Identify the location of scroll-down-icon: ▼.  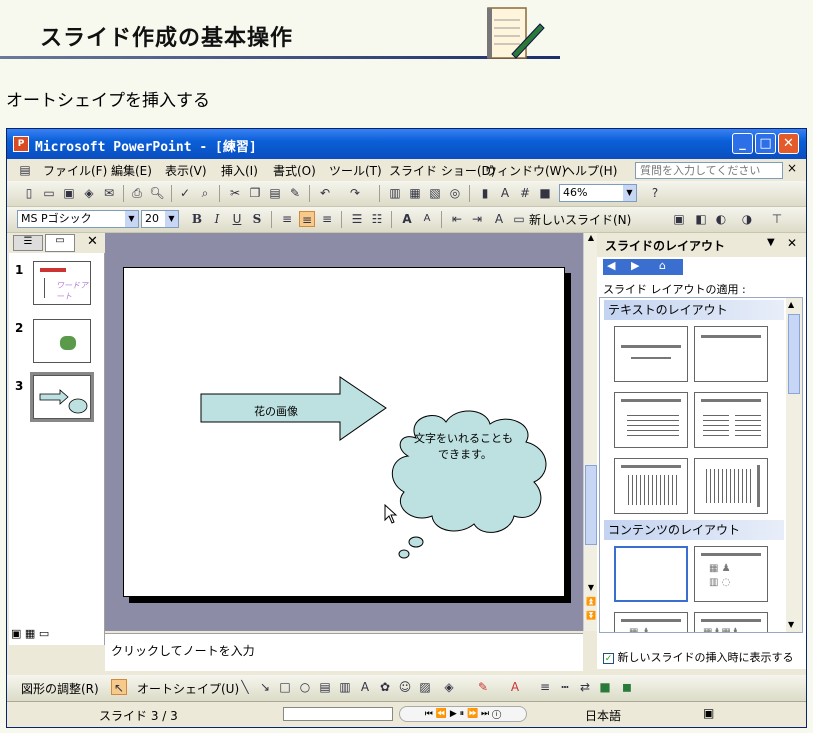
(791, 624).